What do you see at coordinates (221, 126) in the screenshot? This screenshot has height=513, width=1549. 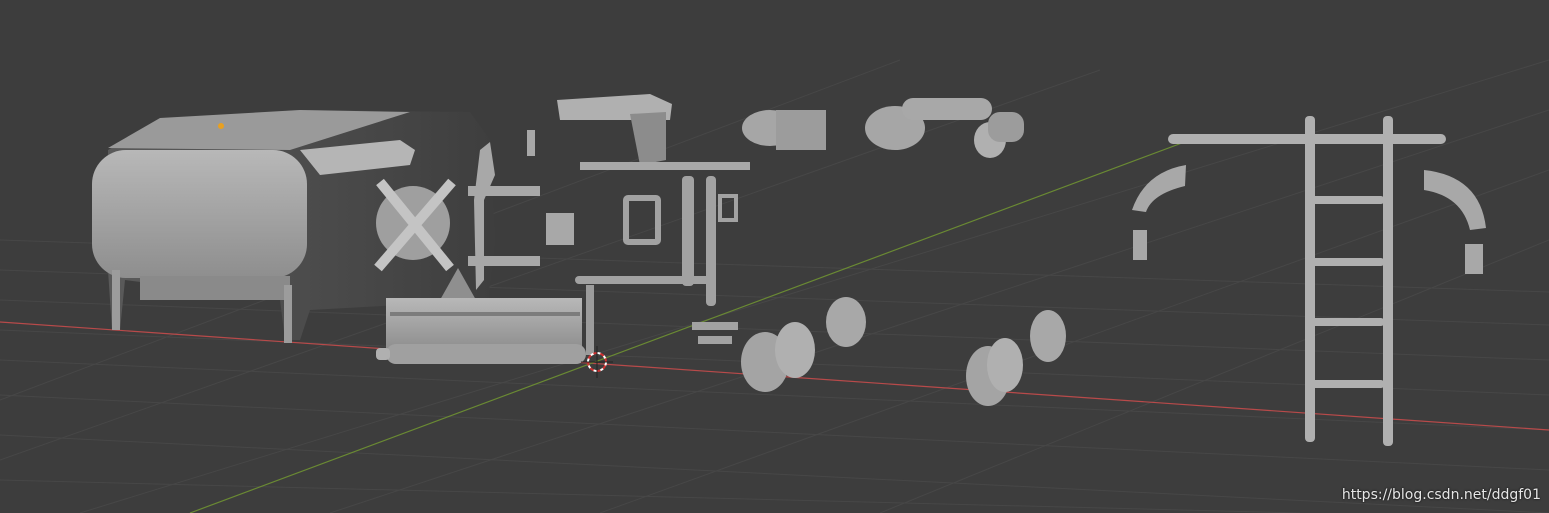 I see `origin-dot` at bounding box center [221, 126].